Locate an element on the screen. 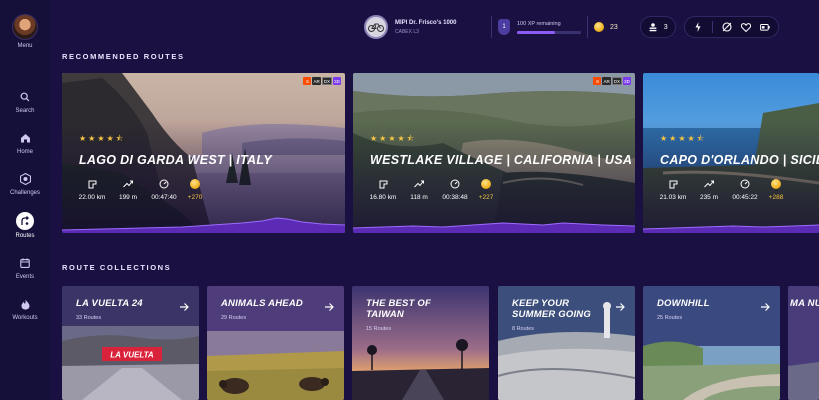 Image resolution: width=819 pixels, height=400 pixels. device-pill is located at coordinates (731, 27).